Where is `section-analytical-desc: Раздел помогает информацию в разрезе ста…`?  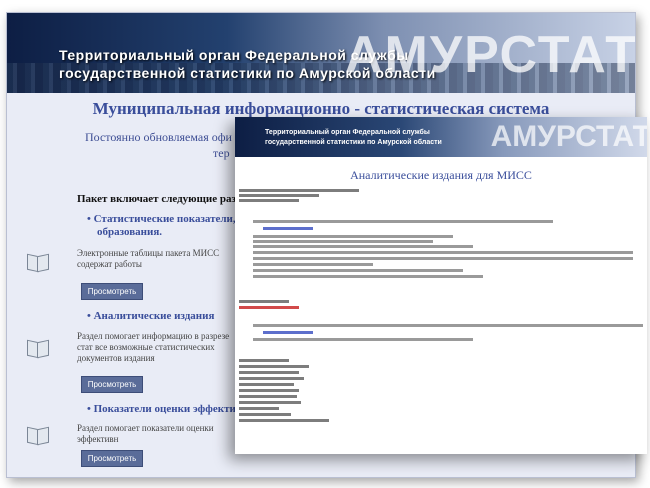
section-analytical-desc: Раздел помогает информацию в разрезе ста… is located at coordinates (153, 347).